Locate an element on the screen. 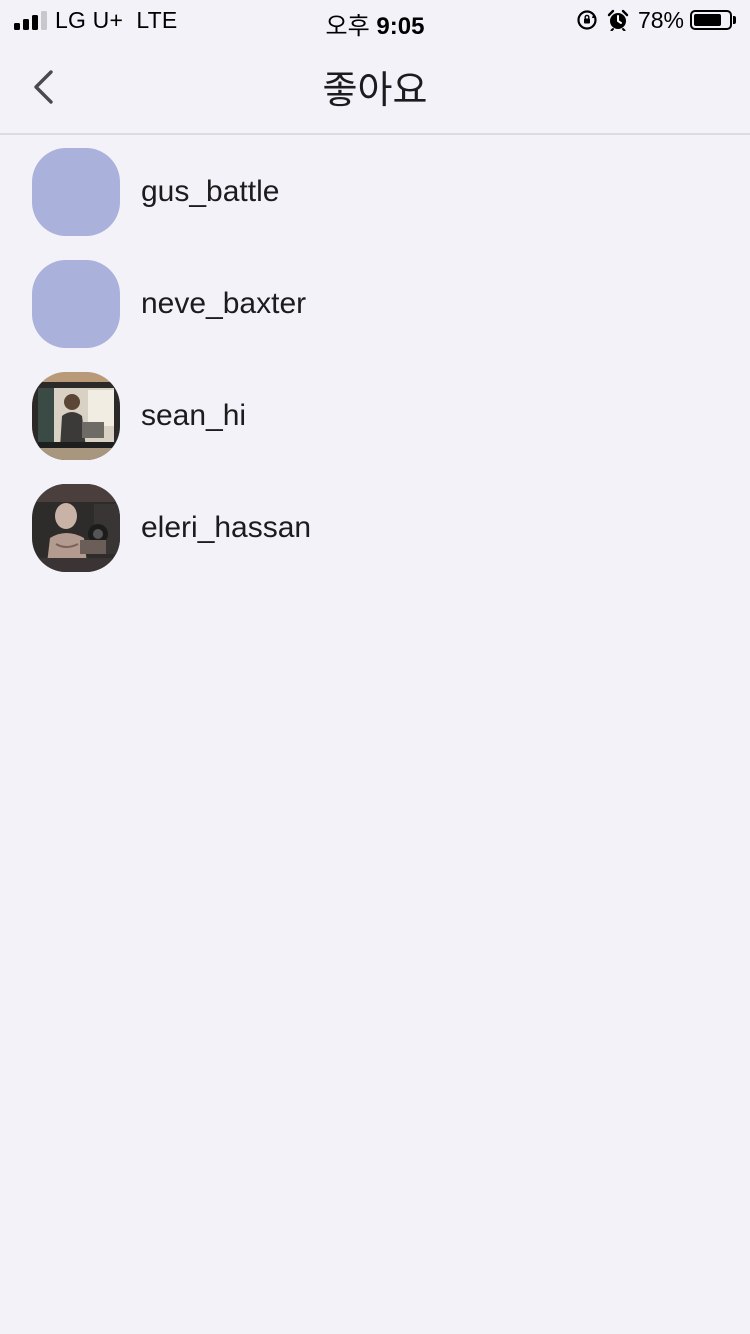 This screenshot has width=750, height=1334. battery-icon is located at coordinates (711, 20).